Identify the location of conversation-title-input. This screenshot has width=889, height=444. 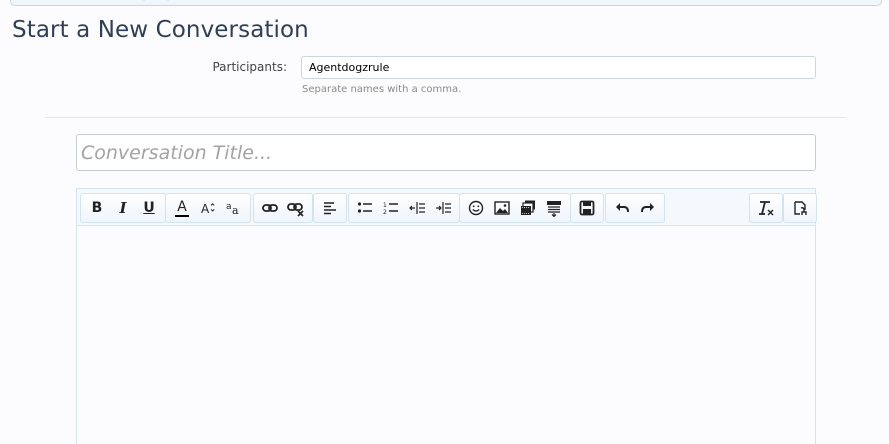
(446, 152).